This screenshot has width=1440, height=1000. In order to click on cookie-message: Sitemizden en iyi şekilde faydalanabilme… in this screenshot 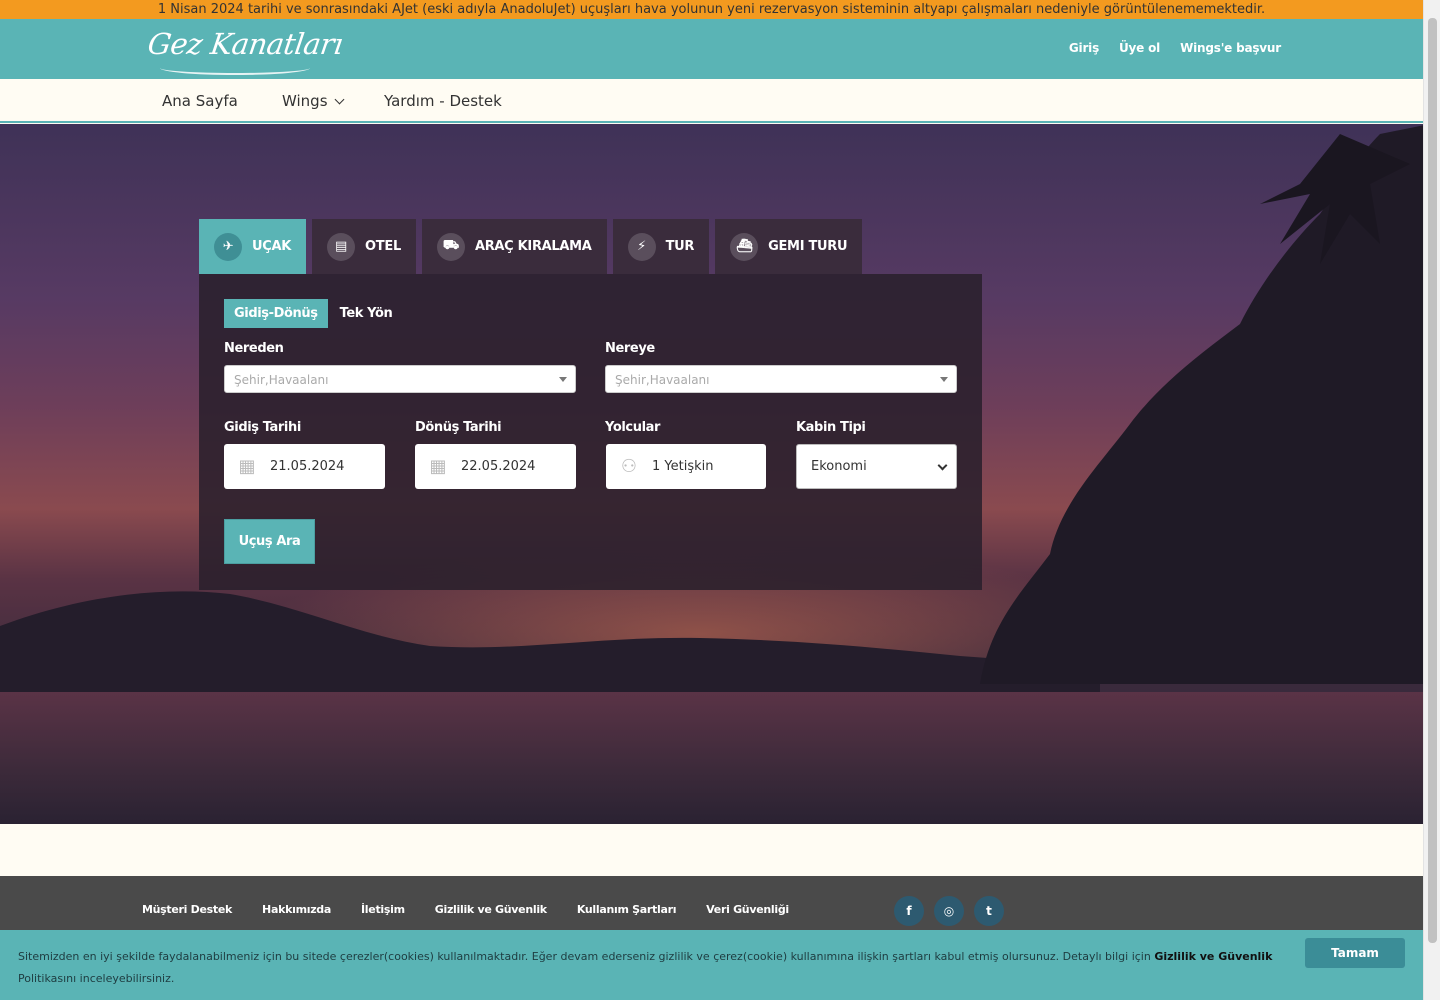, I will do `click(648, 968)`.